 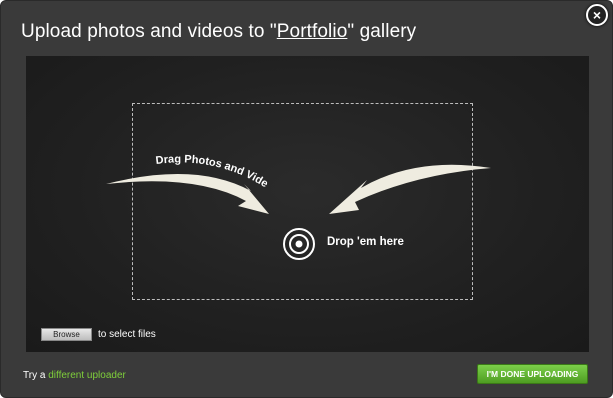 What do you see at coordinates (299, 244) in the screenshot?
I see `target-icon` at bounding box center [299, 244].